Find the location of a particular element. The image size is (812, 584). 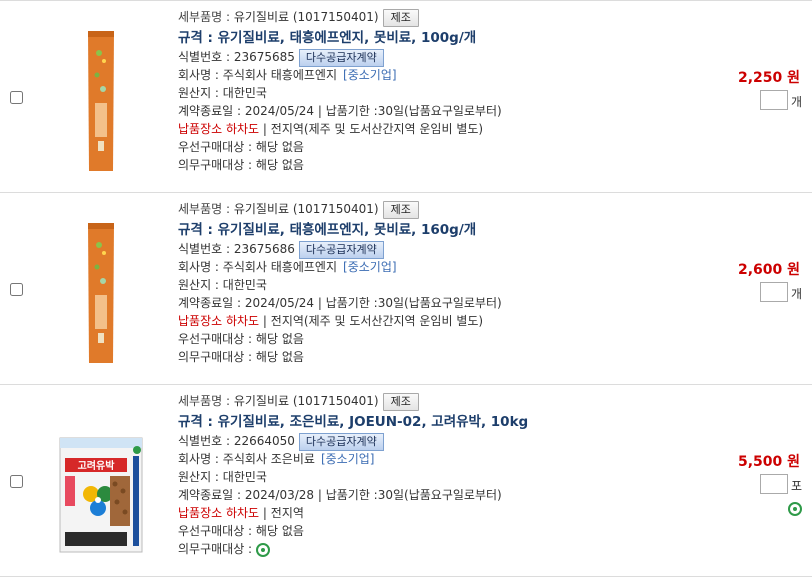

price: 2,250 원 is located at coordinates (768, 78).